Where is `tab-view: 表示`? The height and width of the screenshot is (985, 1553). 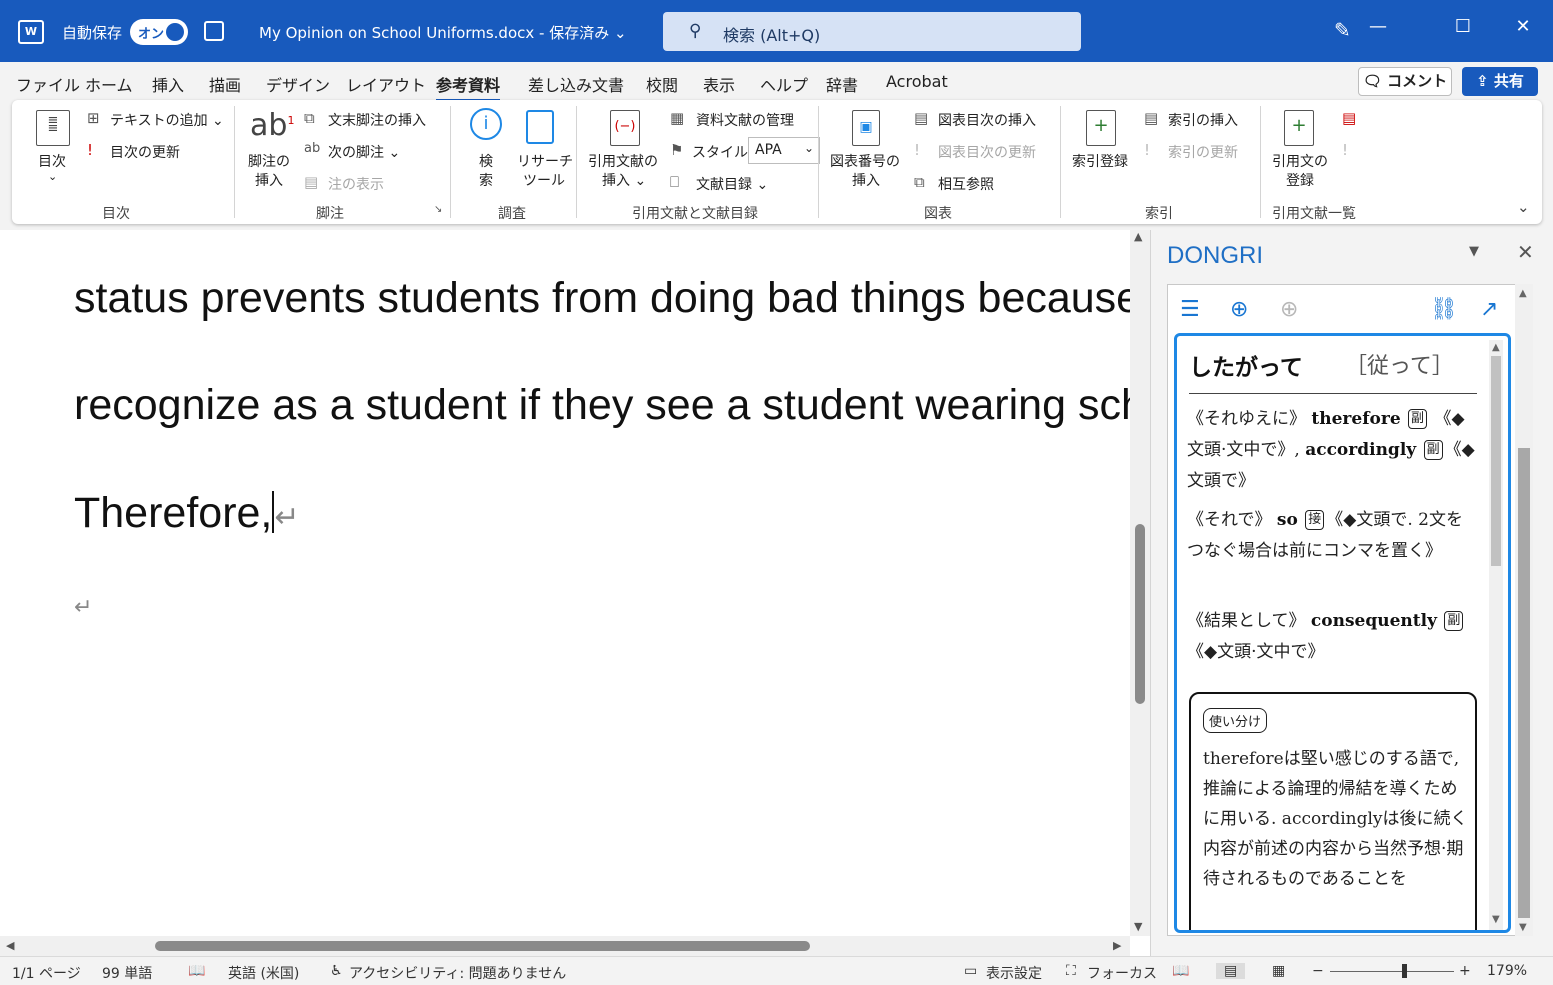
tab-view: 表示 is located at coordinates (719, 84).